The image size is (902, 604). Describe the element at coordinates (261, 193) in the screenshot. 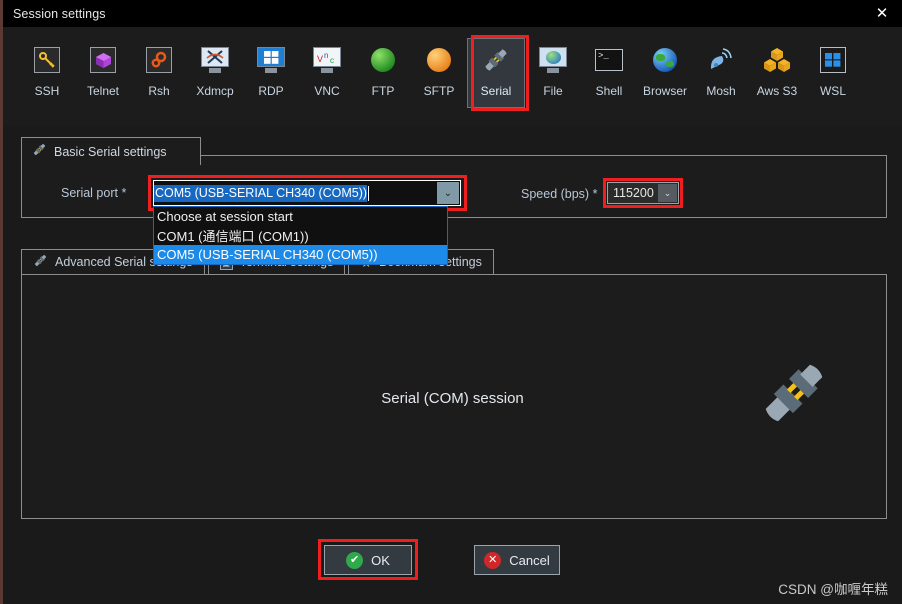

I see `serial-port-value: COM5 (USB-SERIAL CH340 (COM5))` at that location.